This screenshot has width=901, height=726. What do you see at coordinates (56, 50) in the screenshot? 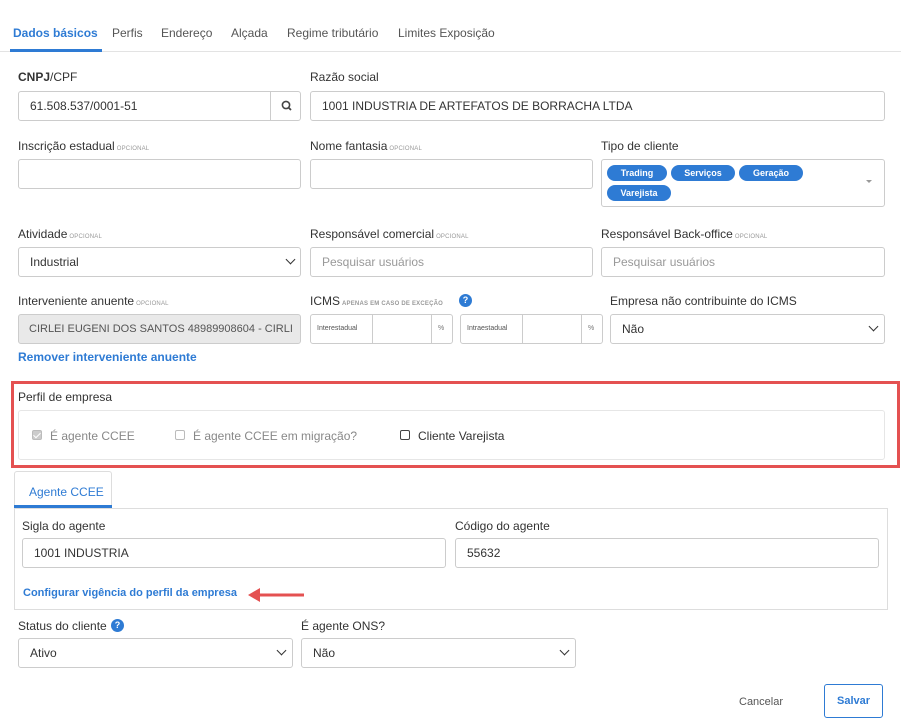
I see `active-tab-indicator` at bounding box center [56, 50].